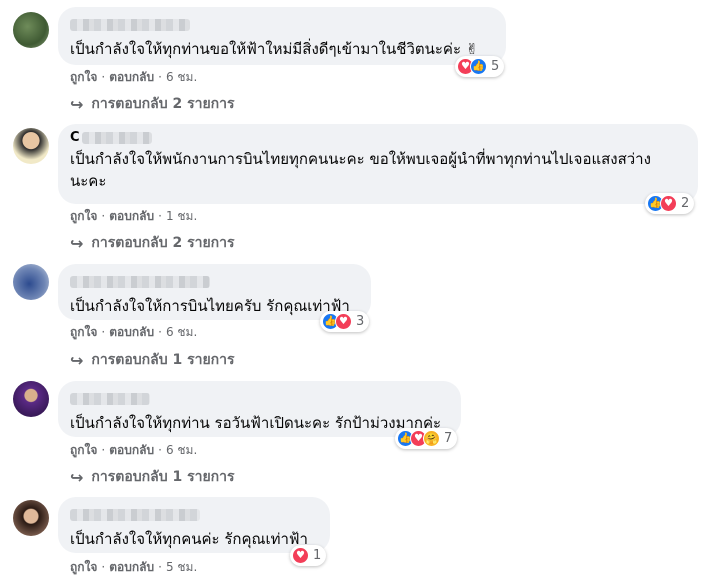 This screenshot has height=585, width=726. I want to click on reaction-summary: ♥ 👍 5, so click(480, 66).